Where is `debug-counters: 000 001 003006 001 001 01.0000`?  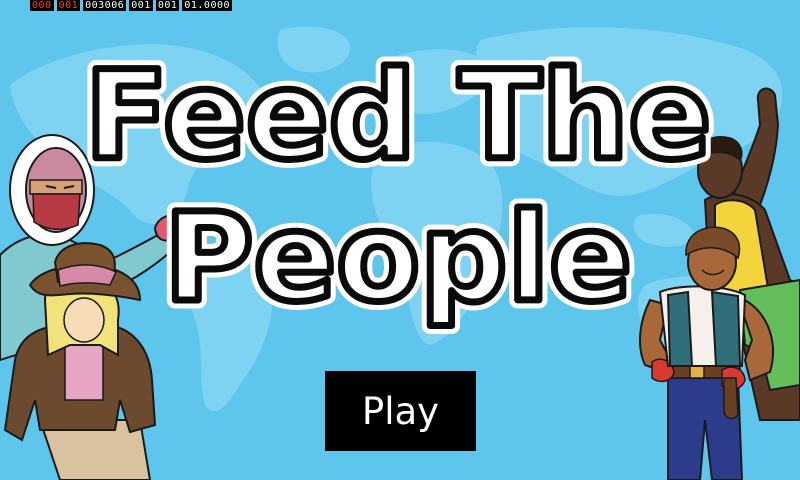 debug-counters: 000 001 003006 001 001 01.0000 is located at coordinates (131, 5).